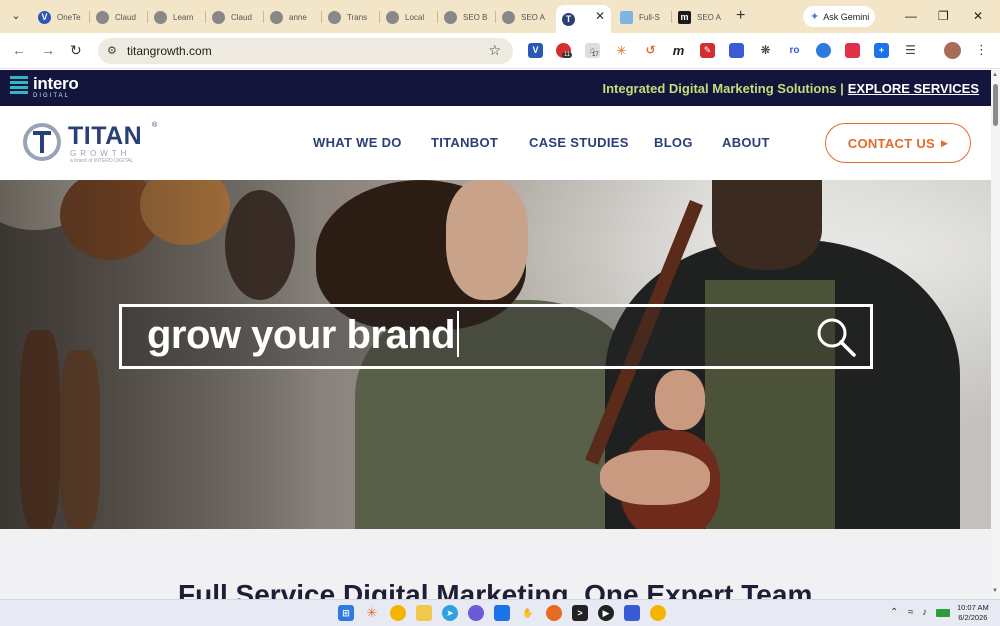  Describe the element at coordinates (535, 50) in the screenshot. I see `v-extension-icon: V` at that location.